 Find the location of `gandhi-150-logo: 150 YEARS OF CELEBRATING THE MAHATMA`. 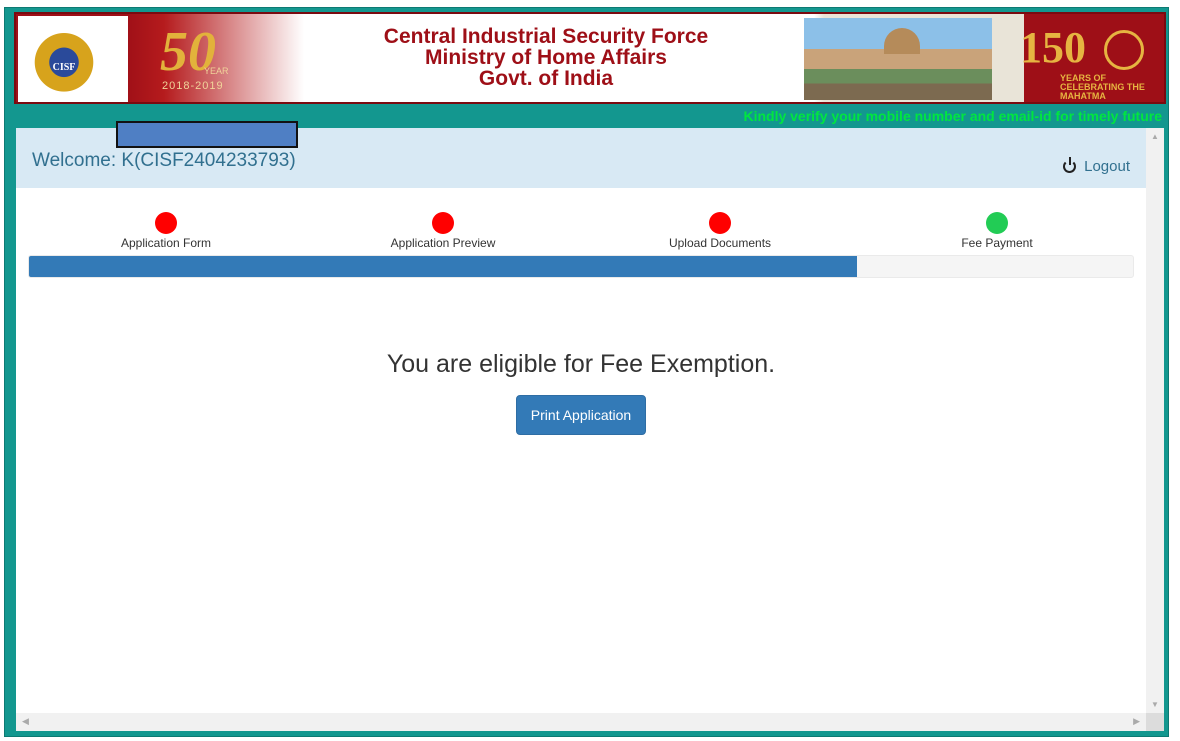

gandhi-150-logo: 150 YEARS OF CELEBRATING THE MAHATMA is located at coordinates (1083, 60).